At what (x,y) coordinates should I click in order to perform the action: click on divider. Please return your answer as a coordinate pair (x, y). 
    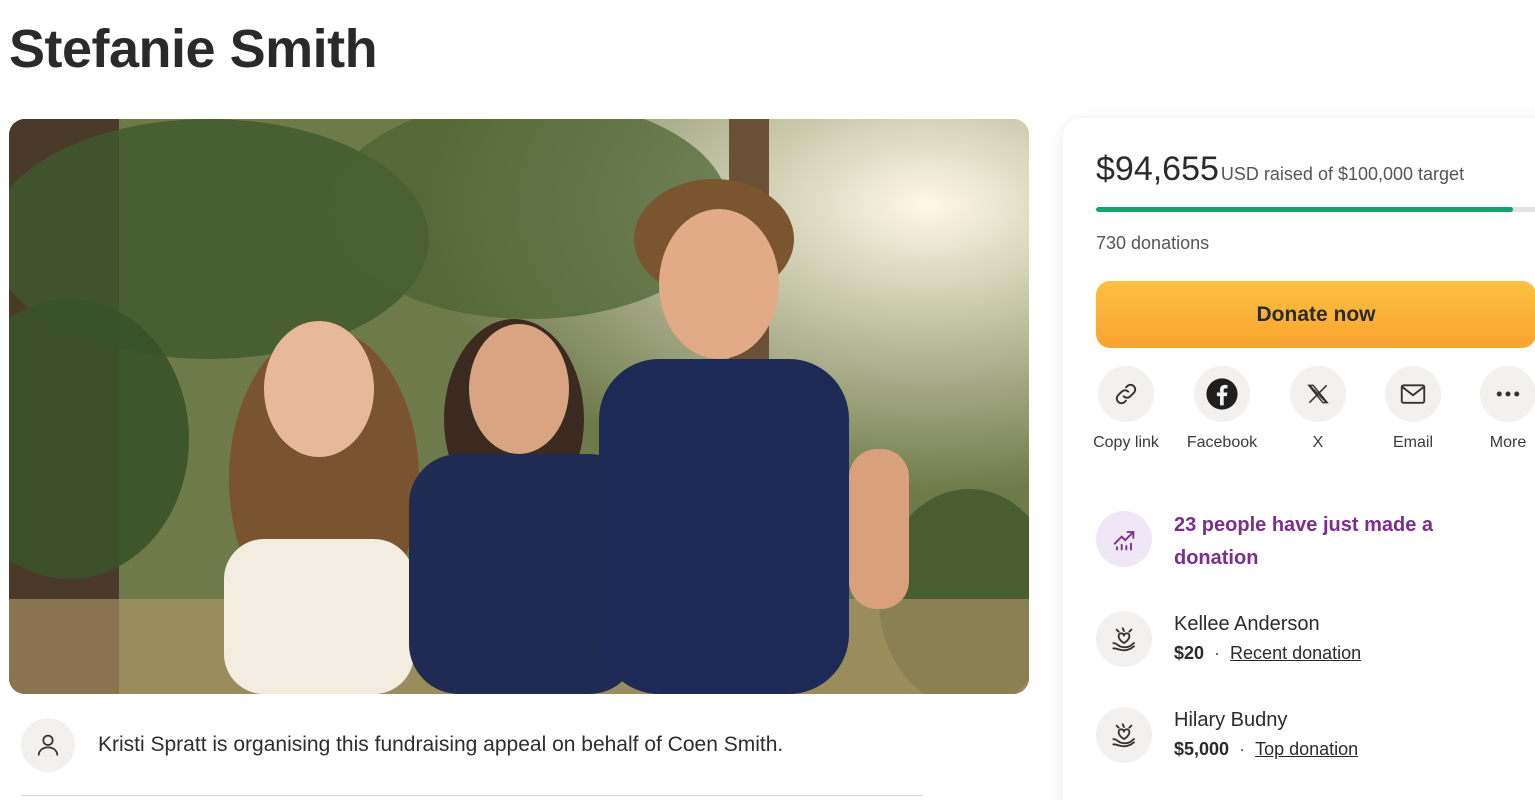
    Looking at the image, I should click on (472, 795).